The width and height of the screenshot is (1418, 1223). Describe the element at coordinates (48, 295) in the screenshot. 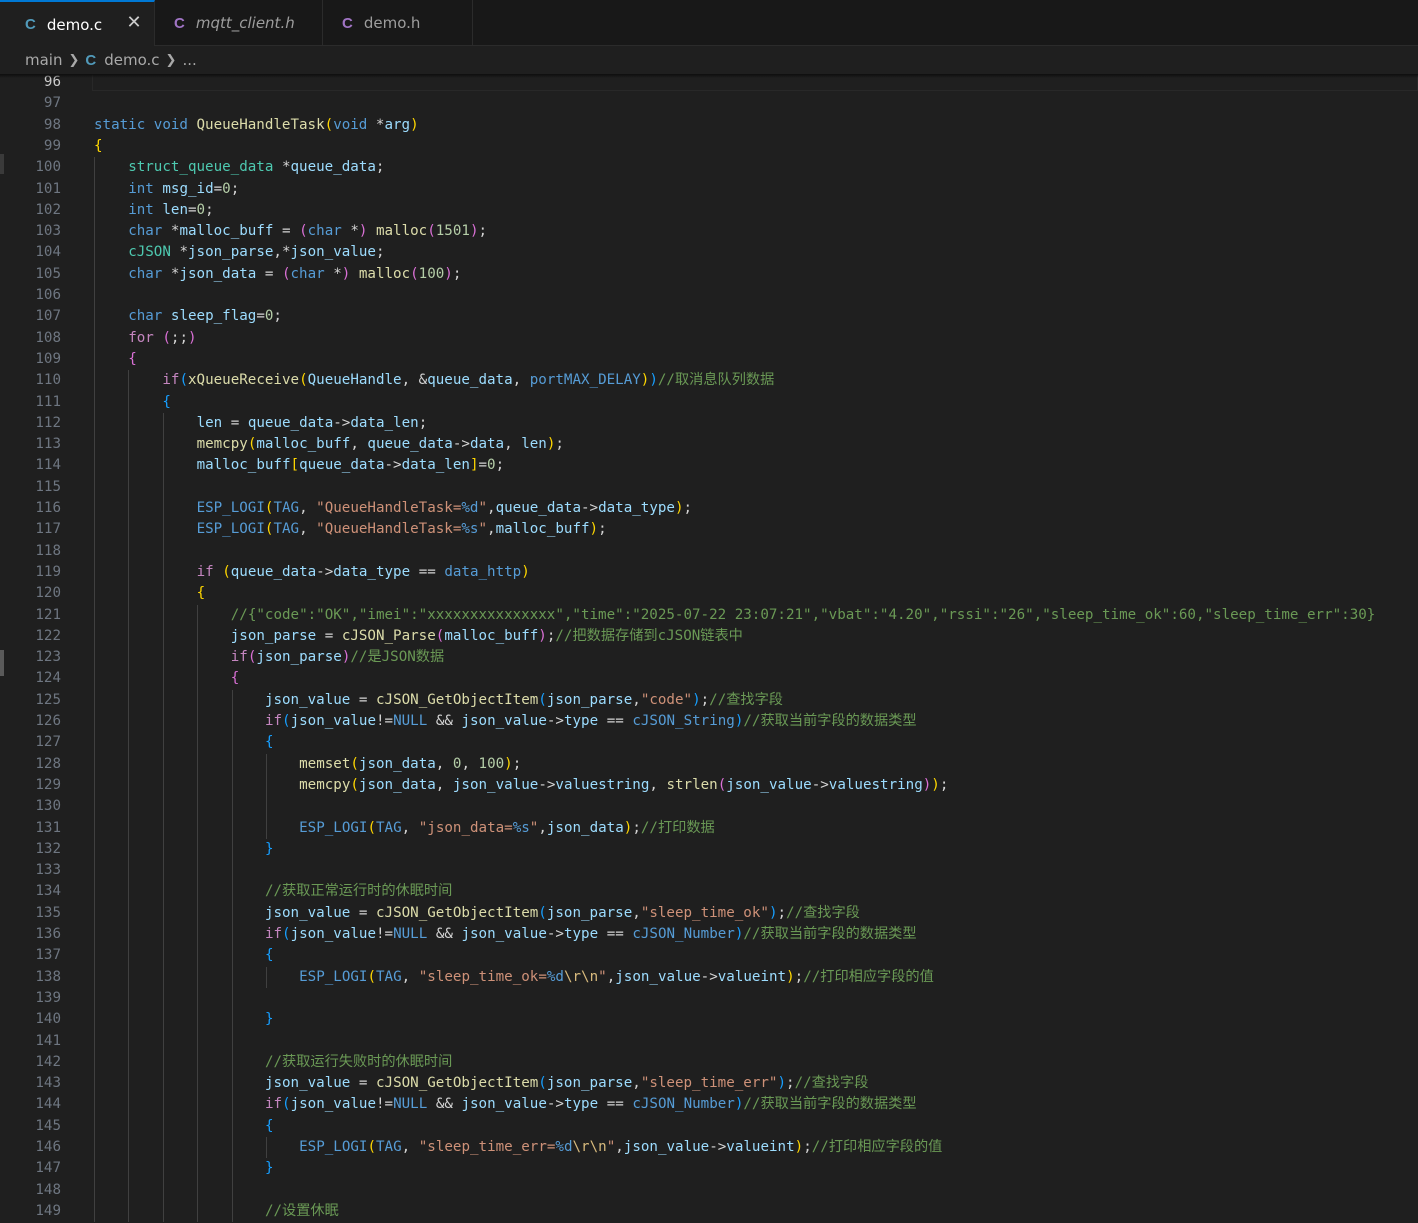

I see `line-number: 106` at that location.